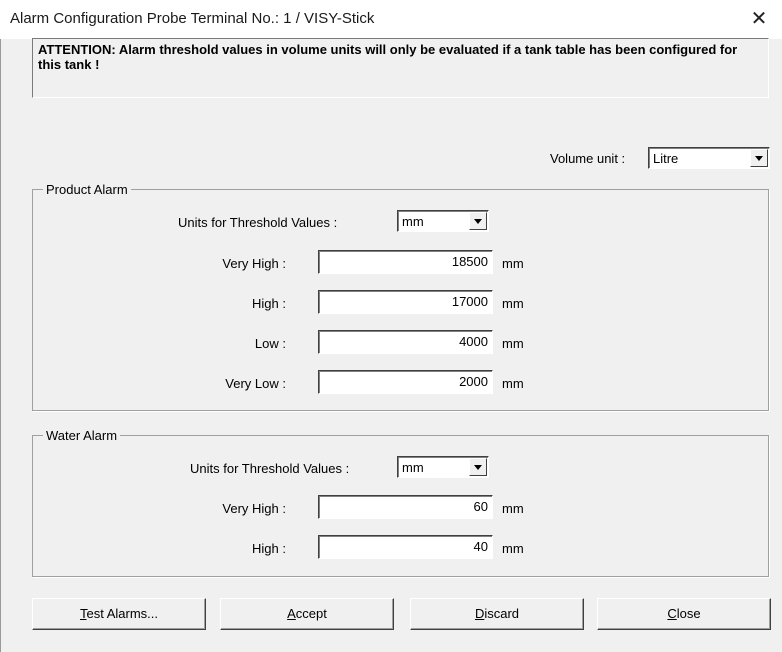  I want to click on product-very-high-input: 18500, so click(405, 262).